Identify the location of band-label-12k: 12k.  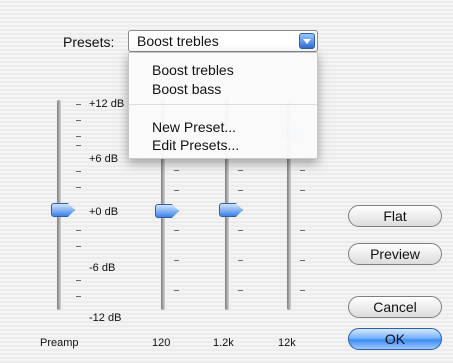
(287, 343).